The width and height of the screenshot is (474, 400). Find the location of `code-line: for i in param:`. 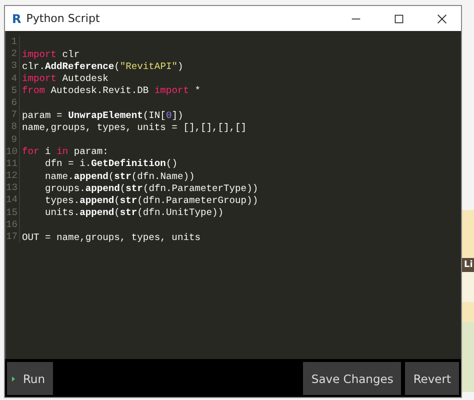

code-line: for i in param: is located at coordinates (65, 152).